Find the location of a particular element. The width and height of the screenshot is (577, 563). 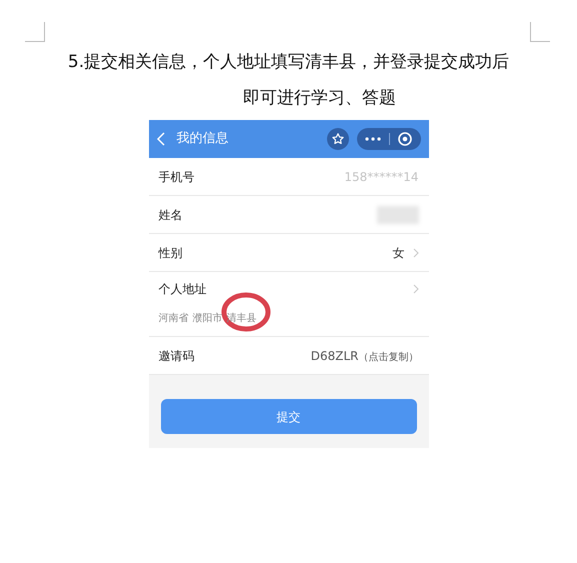

field-value: 158******14 is located at coordinates (381, 177).